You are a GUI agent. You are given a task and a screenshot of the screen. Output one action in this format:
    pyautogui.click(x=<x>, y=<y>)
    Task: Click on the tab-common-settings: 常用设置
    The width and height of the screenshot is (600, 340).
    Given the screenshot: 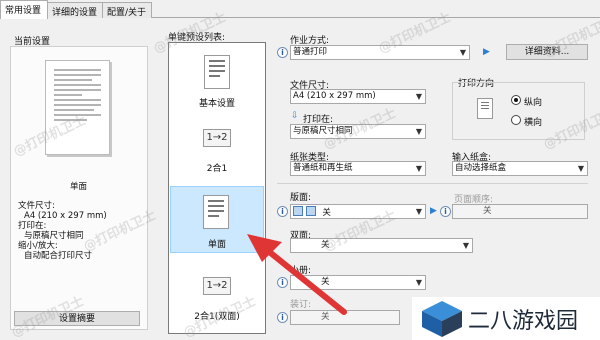 What is the action you would take?
    pyautogui.click(x=24, y=9)
    